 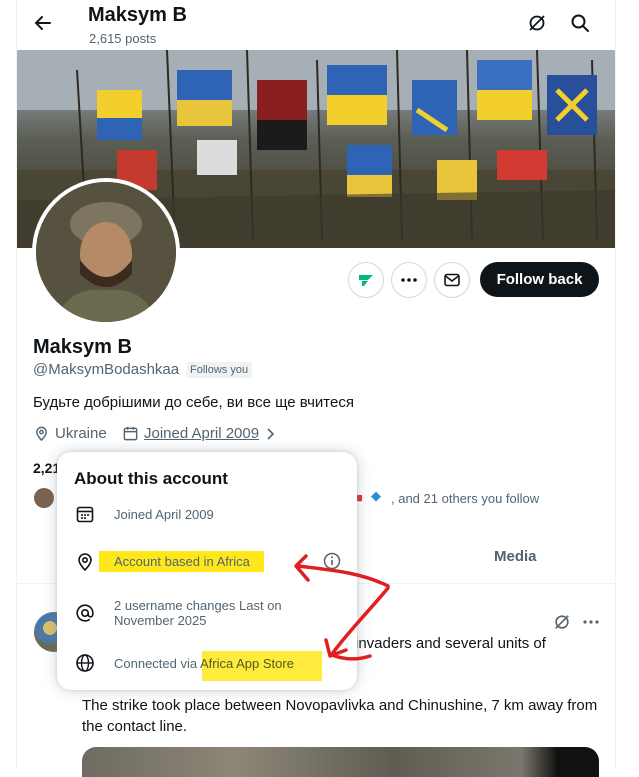 I want to click on annotation-arrows, so click(x=342, y=607).